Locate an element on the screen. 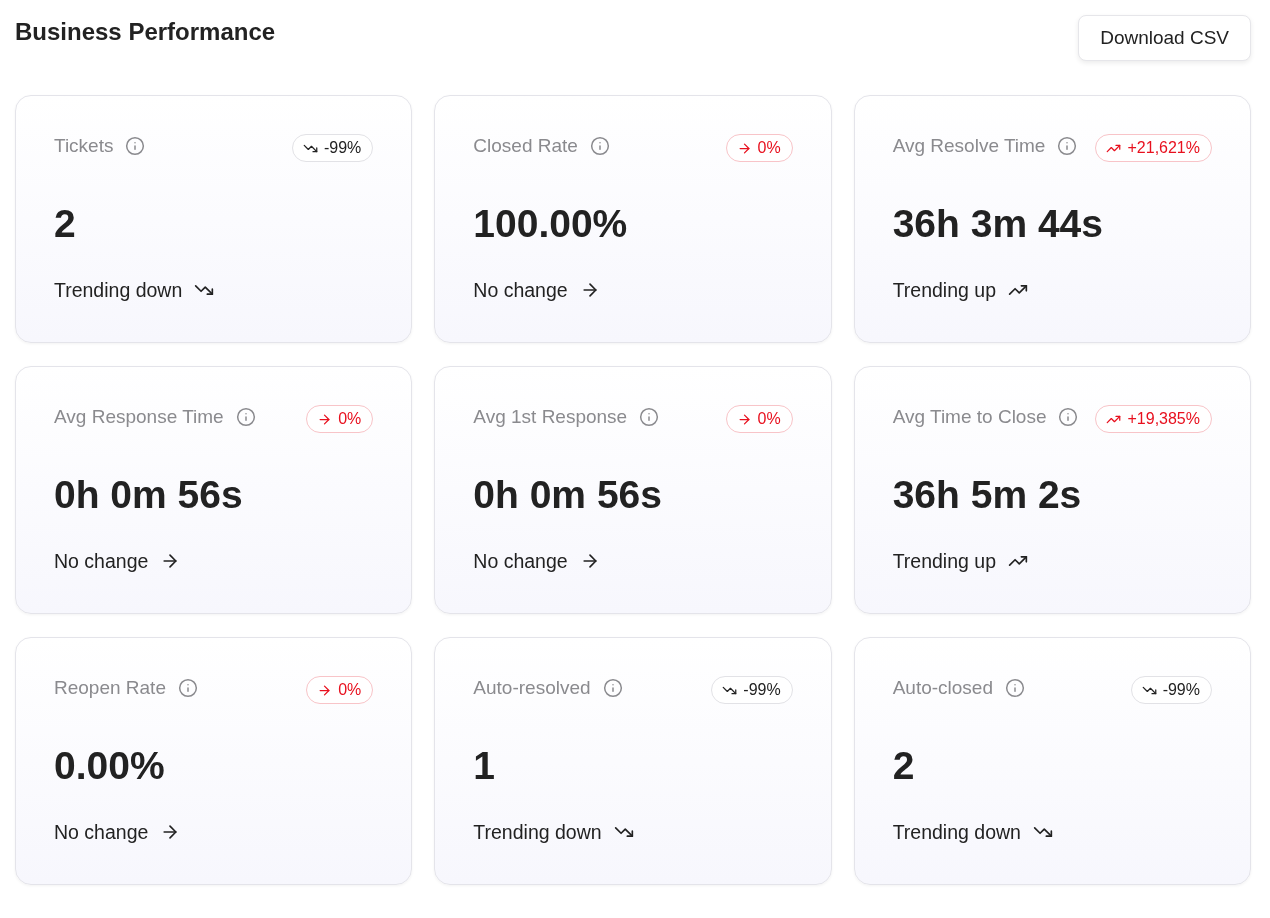 This screenshot has height=918, width=1270. metric-label: Avg Resolve Time is located at coordinates (969, 145).